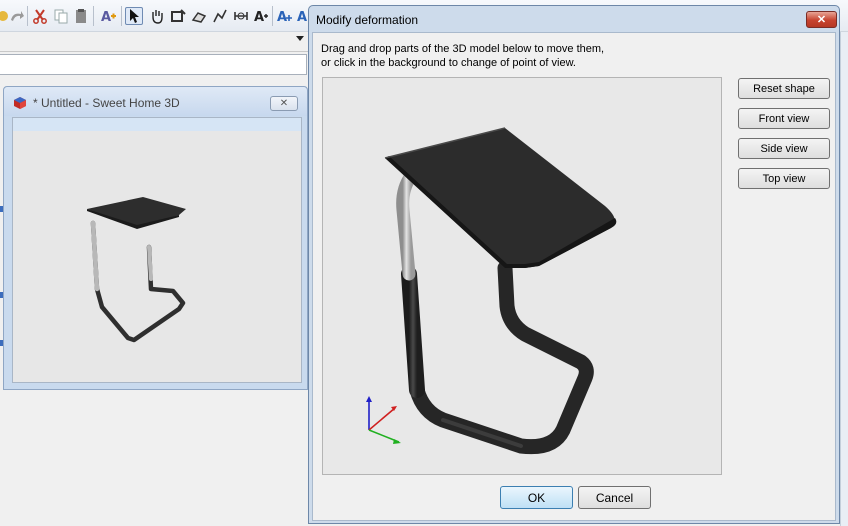 This screenshot has width=848, height=526. I want to click on axis-gizmo-icon, so click(383, 420).